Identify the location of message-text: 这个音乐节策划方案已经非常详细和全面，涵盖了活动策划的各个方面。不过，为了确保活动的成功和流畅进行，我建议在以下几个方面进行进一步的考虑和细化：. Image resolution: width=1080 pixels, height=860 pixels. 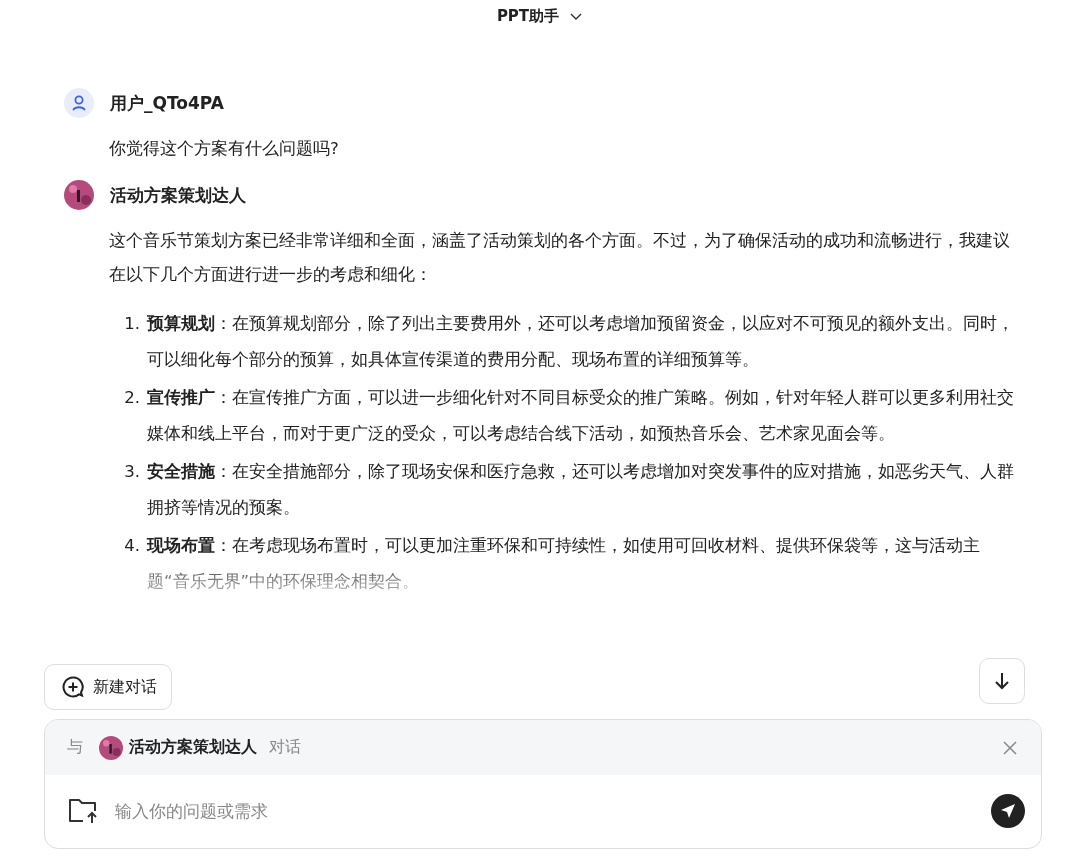
(560, 258).